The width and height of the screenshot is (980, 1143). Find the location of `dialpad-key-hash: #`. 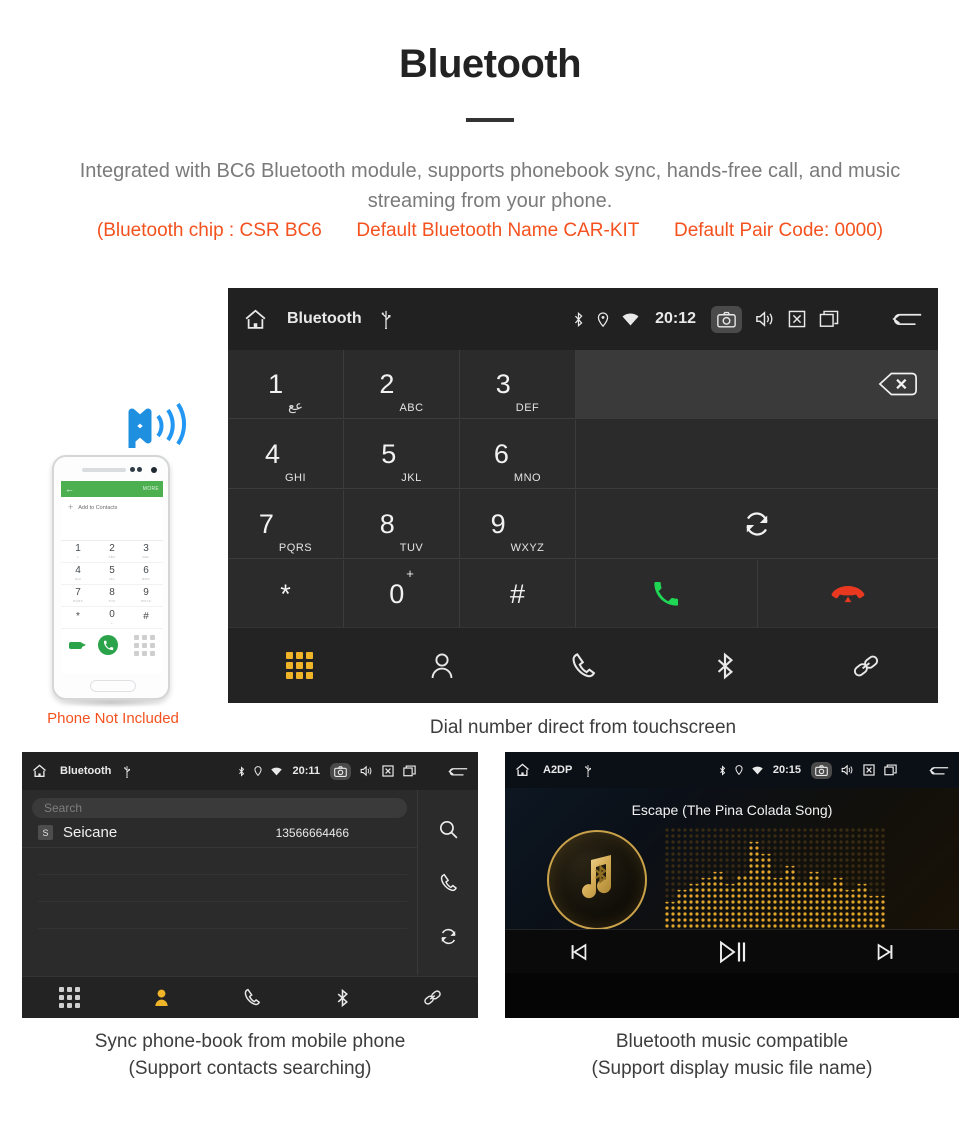

dialpad-key-hash: # is located at coordinates (518, 594).